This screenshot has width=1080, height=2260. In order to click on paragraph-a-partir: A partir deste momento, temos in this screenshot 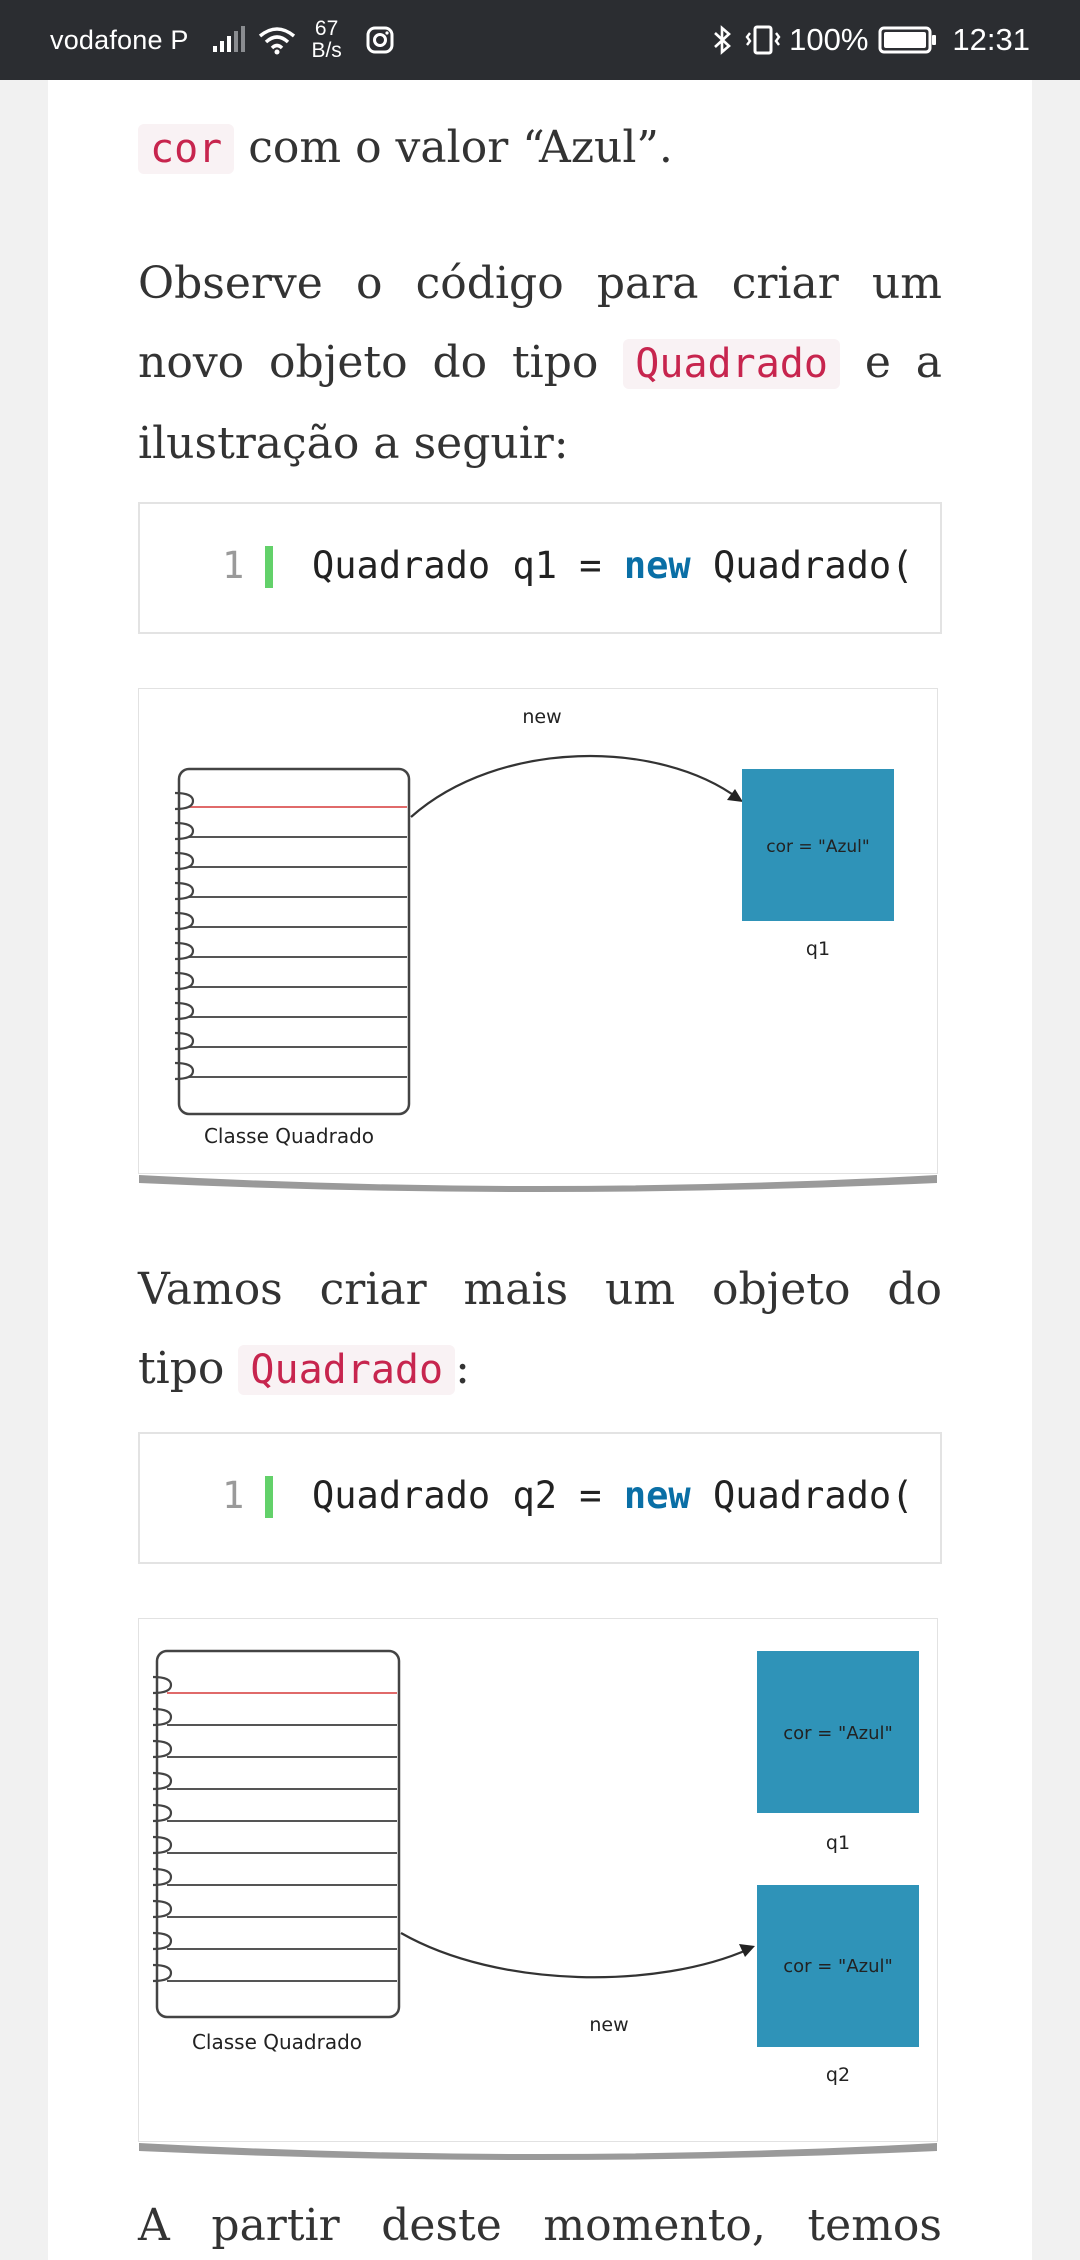, I will do `click(540, 2223)`.